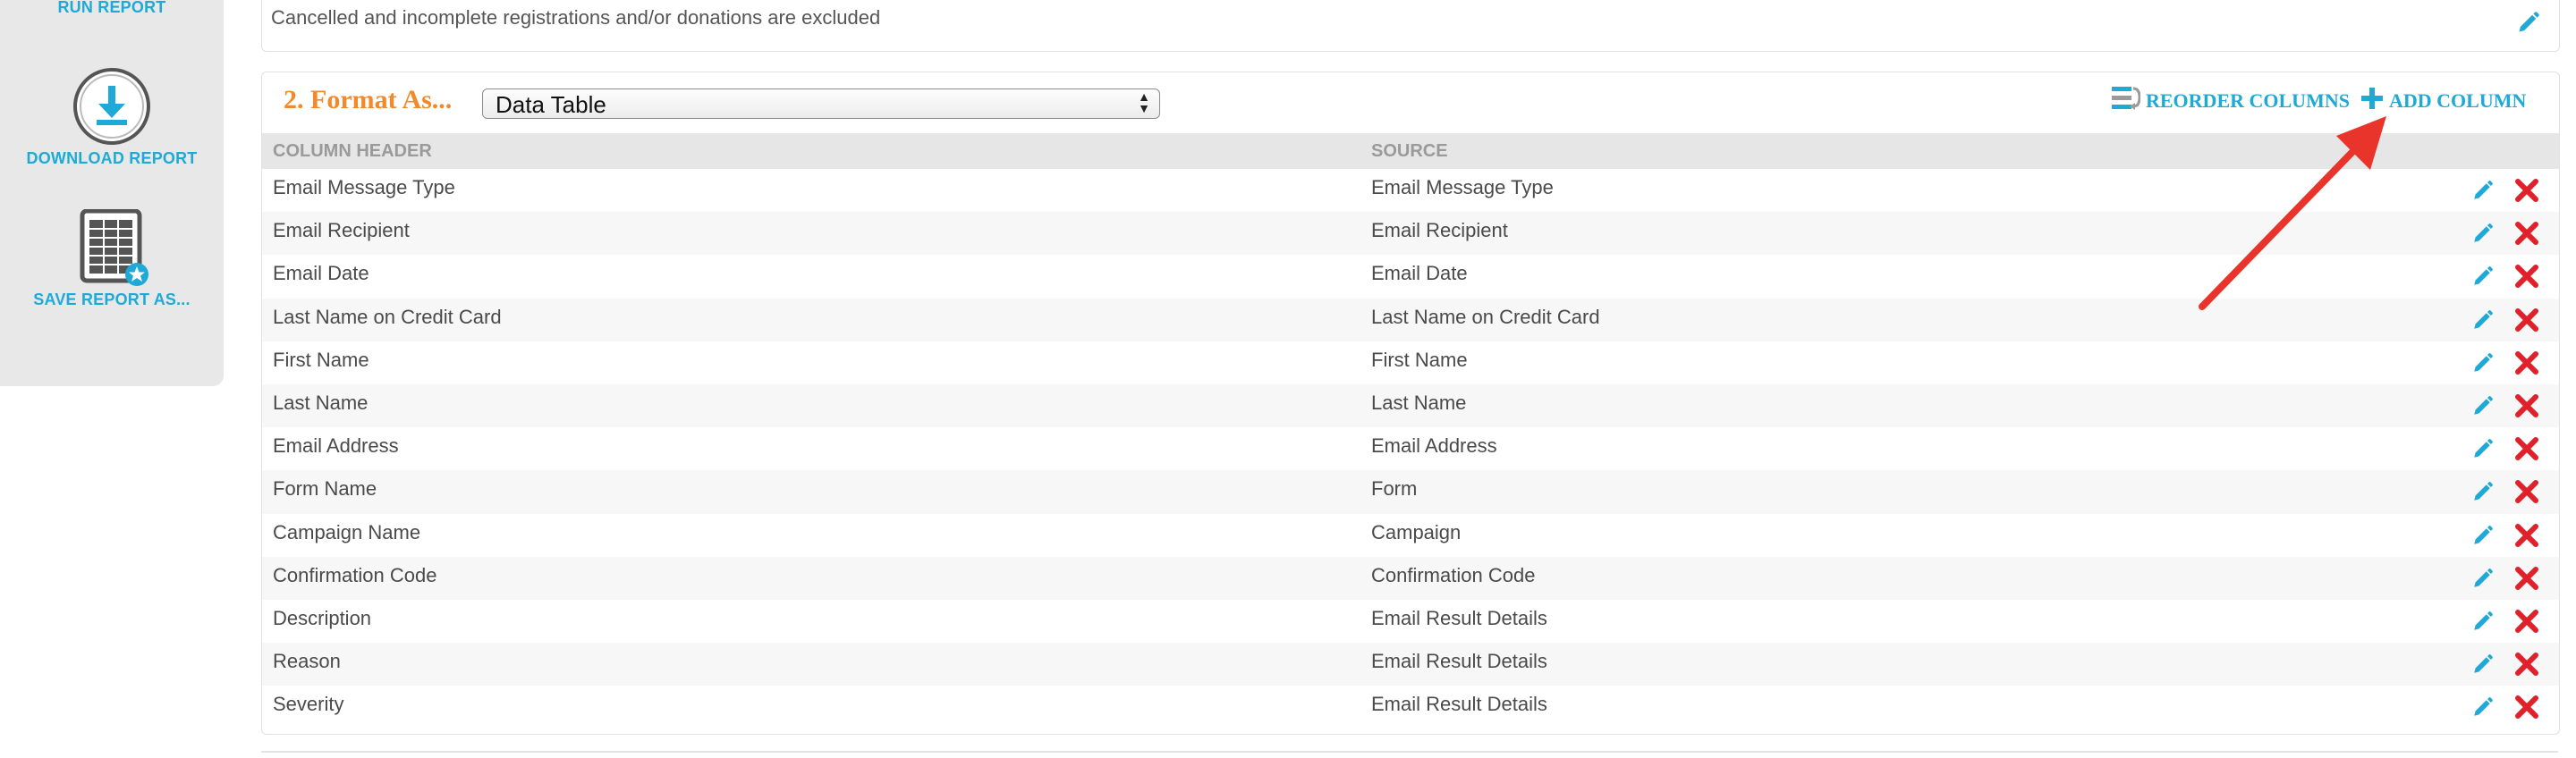  What do you see at coordinates (2248, 100) in the screenshot?
I see `reorder-columns-label: REORDER COLUMNS` at bounding box center [2248, 100].